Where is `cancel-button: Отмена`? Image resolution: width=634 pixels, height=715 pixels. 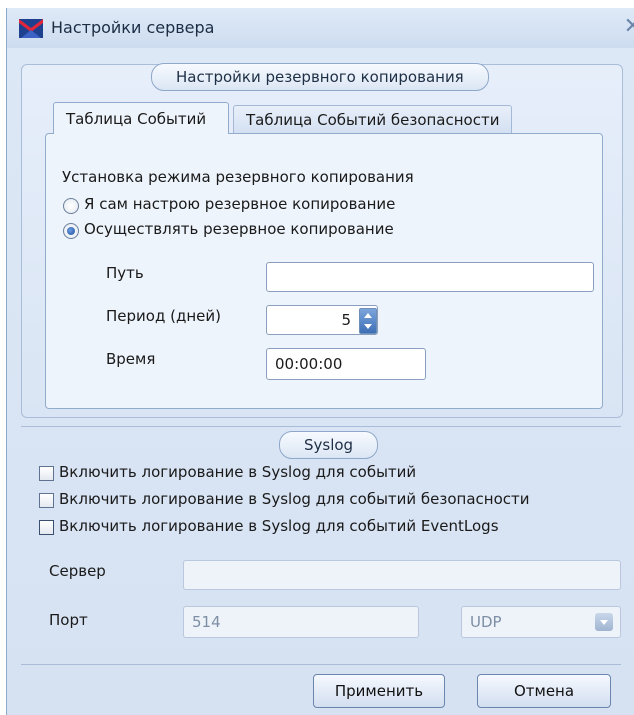 cancel-button: Отмена is located at coordinates (544, 691).